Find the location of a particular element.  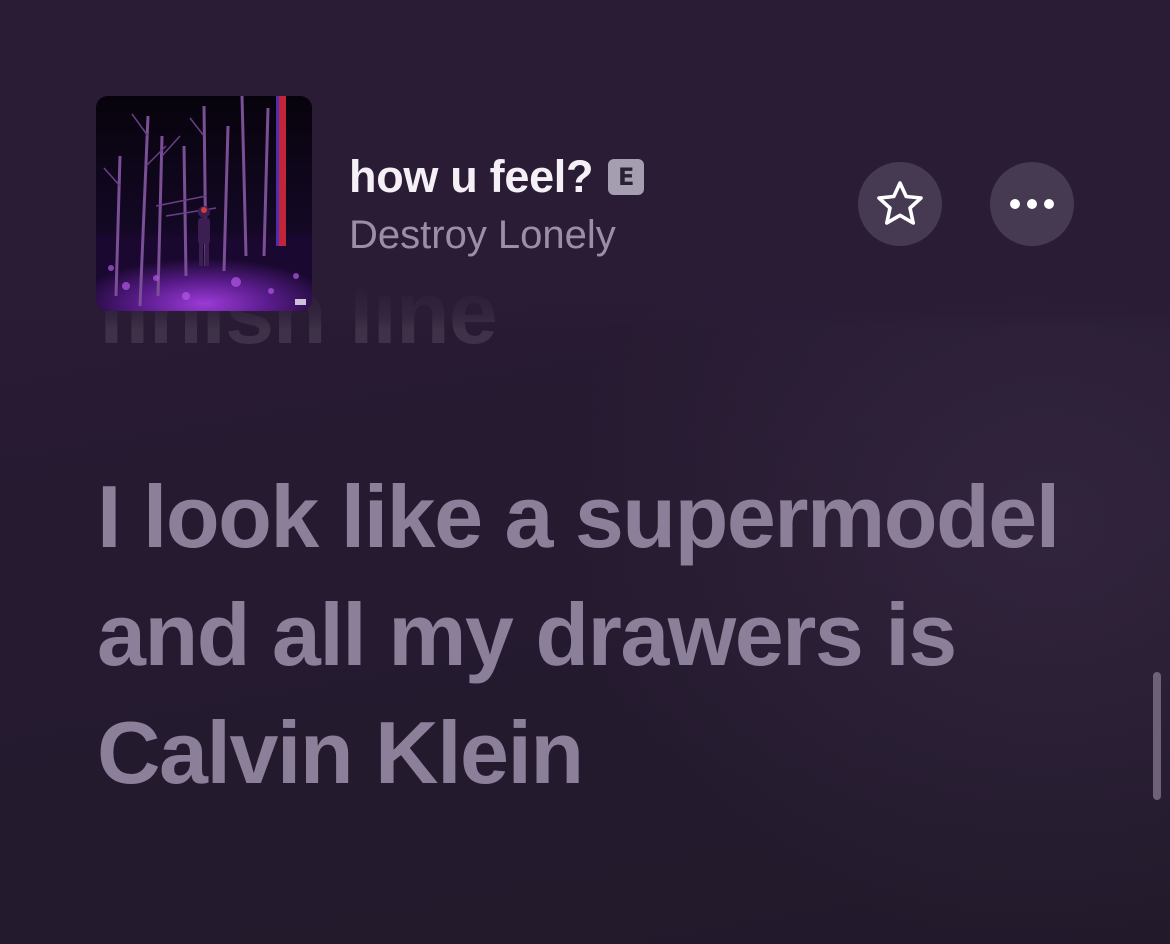

explicit-badge: E is located at coordinates (626, 177).